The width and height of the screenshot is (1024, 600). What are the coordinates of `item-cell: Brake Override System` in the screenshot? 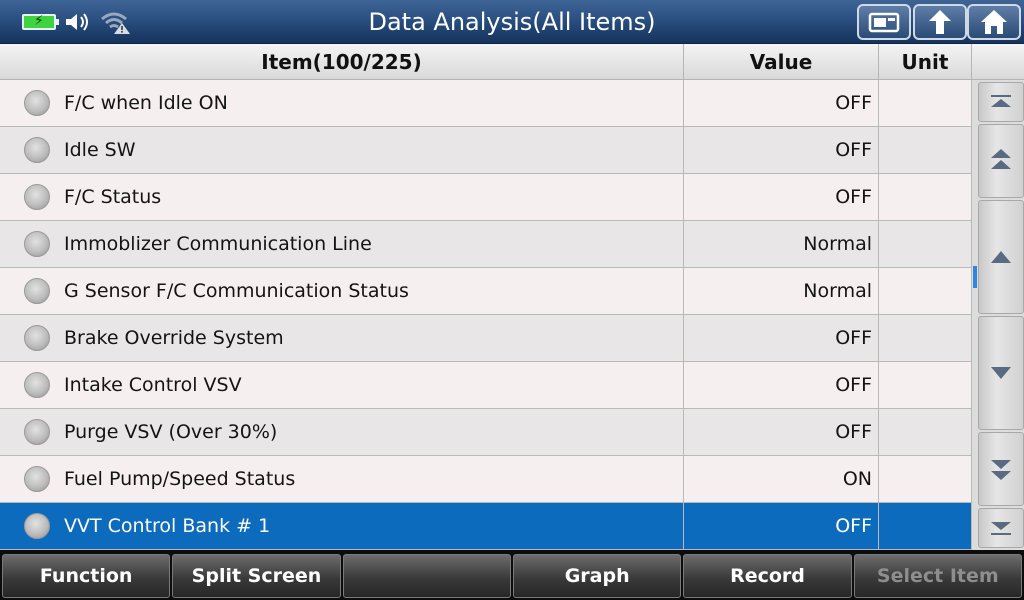 It's located at (342, 338).